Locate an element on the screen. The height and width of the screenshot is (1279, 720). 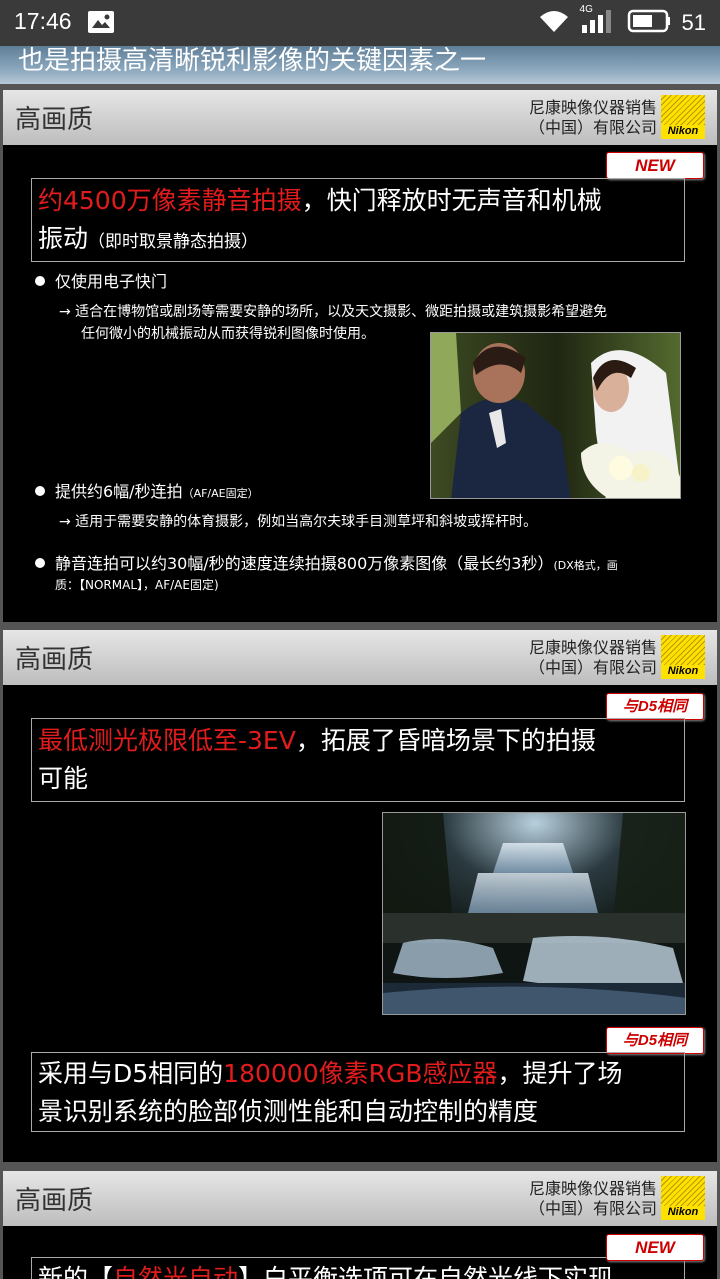
network-type: 4G is located at coordinates (586, 9).